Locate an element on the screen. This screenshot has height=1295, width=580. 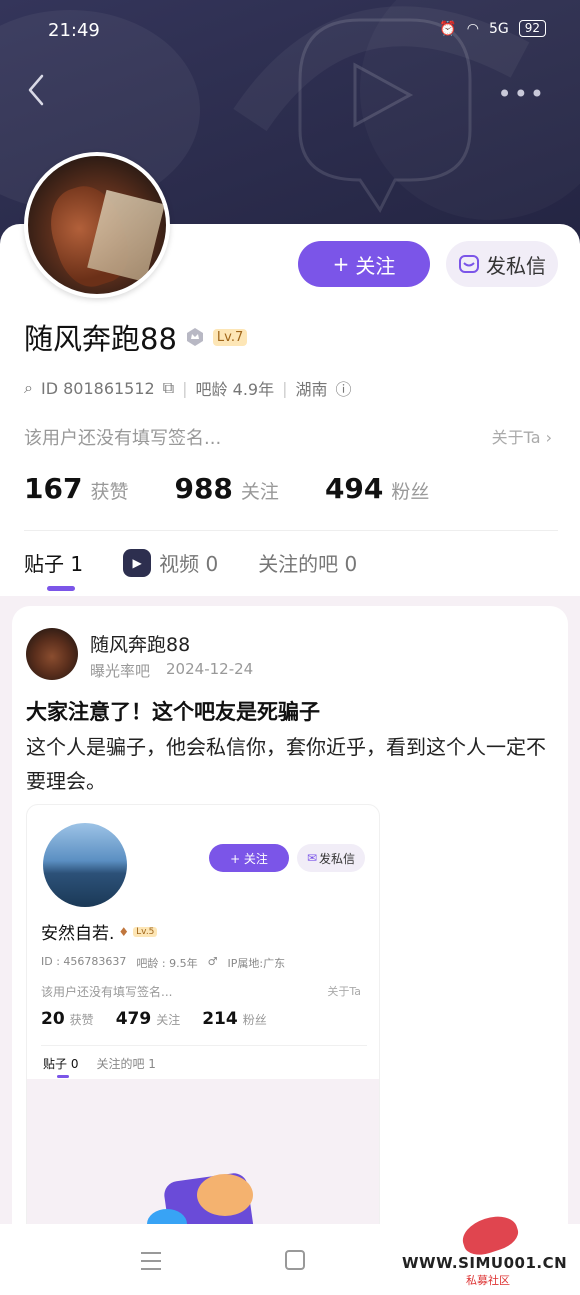
level-badge: Lv.7 is located at coordinates (230, 337).